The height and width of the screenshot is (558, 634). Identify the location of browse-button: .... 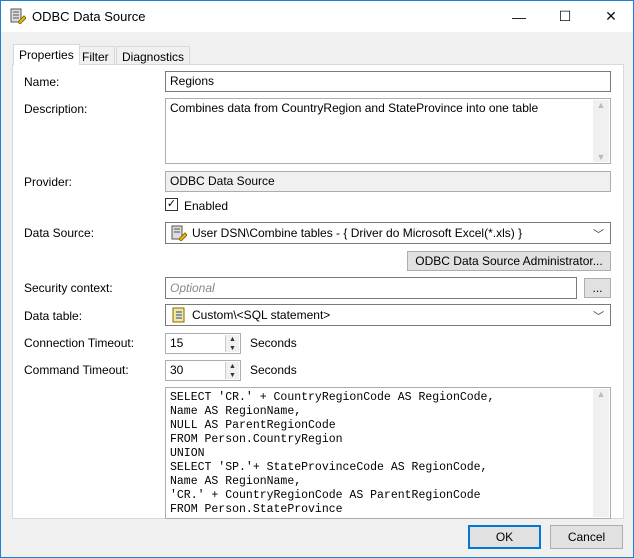
(597, 288).